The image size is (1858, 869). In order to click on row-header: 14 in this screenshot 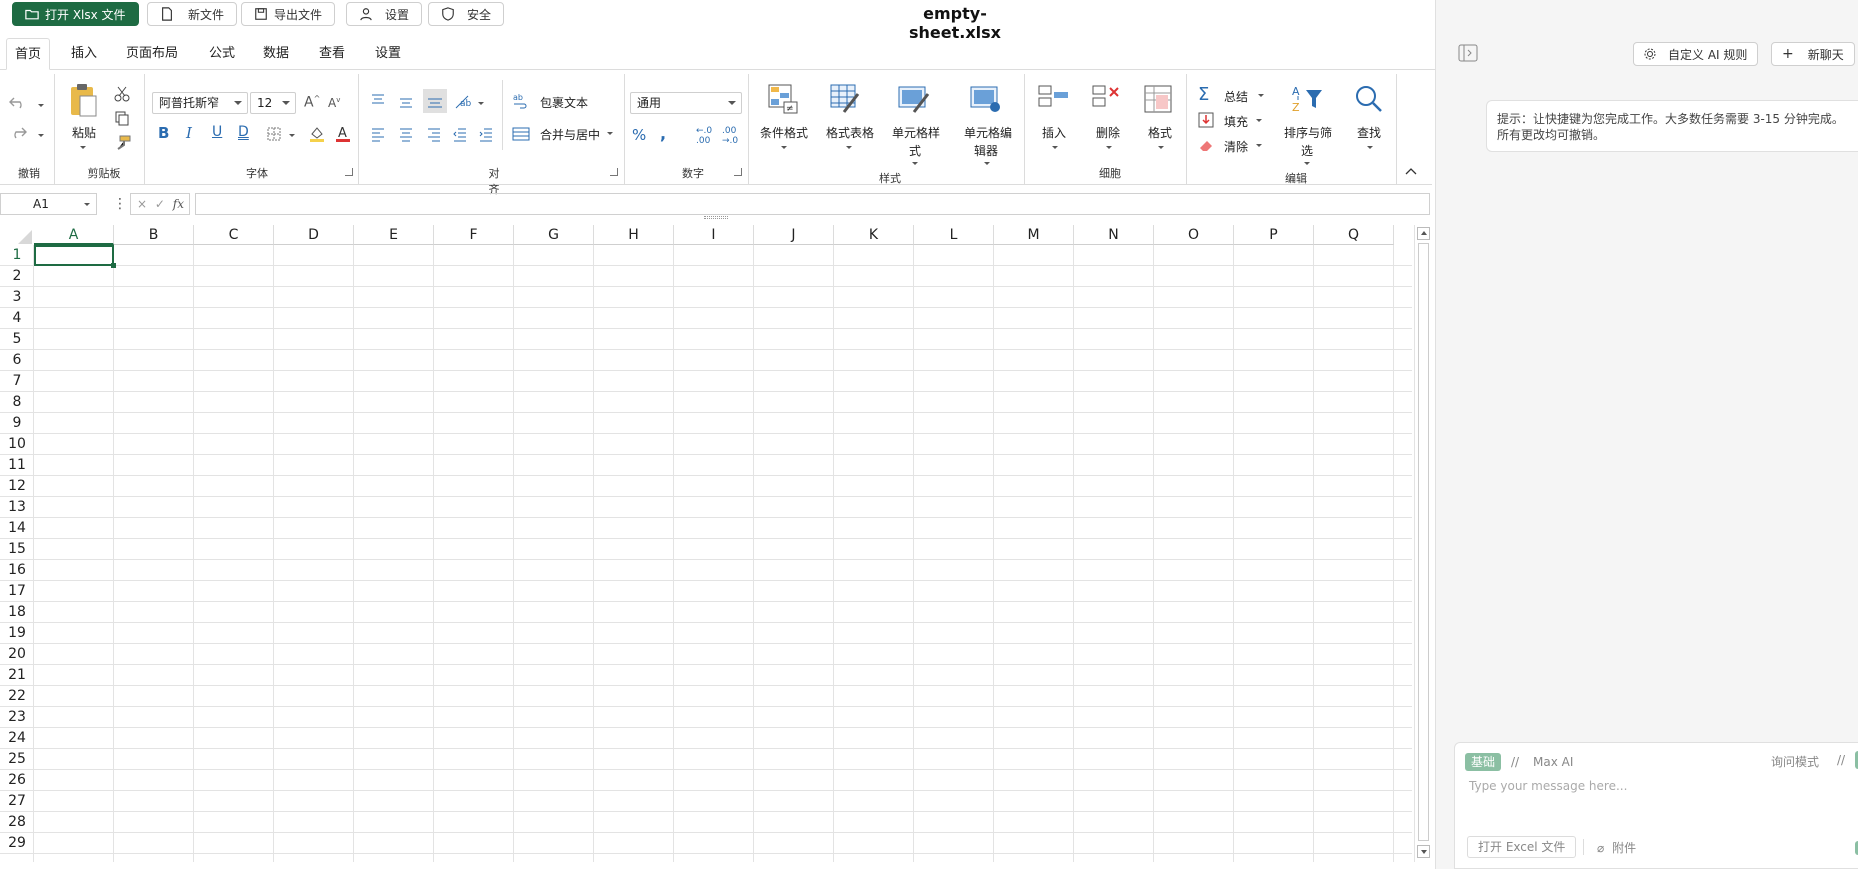, I will do `click(17, 528)`.